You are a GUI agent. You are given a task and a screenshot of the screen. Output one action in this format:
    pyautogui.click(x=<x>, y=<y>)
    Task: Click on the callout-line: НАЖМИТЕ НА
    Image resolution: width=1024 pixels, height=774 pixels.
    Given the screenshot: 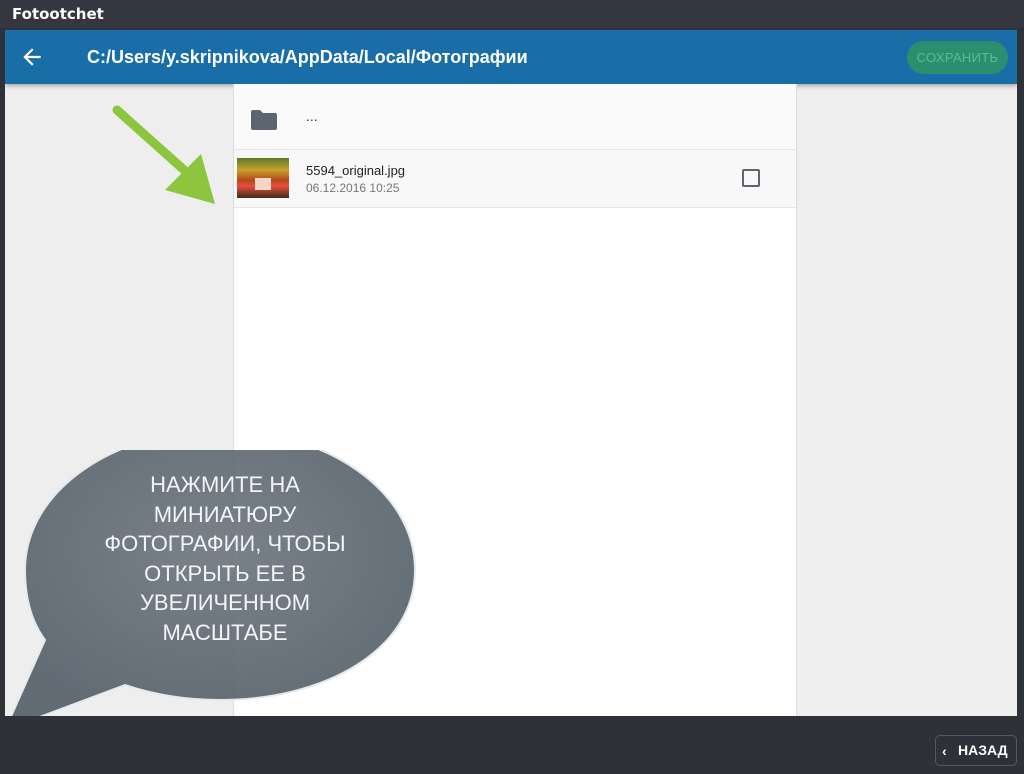 What is the action you would take?
    pyautogui.click(x=225, y=484)
    